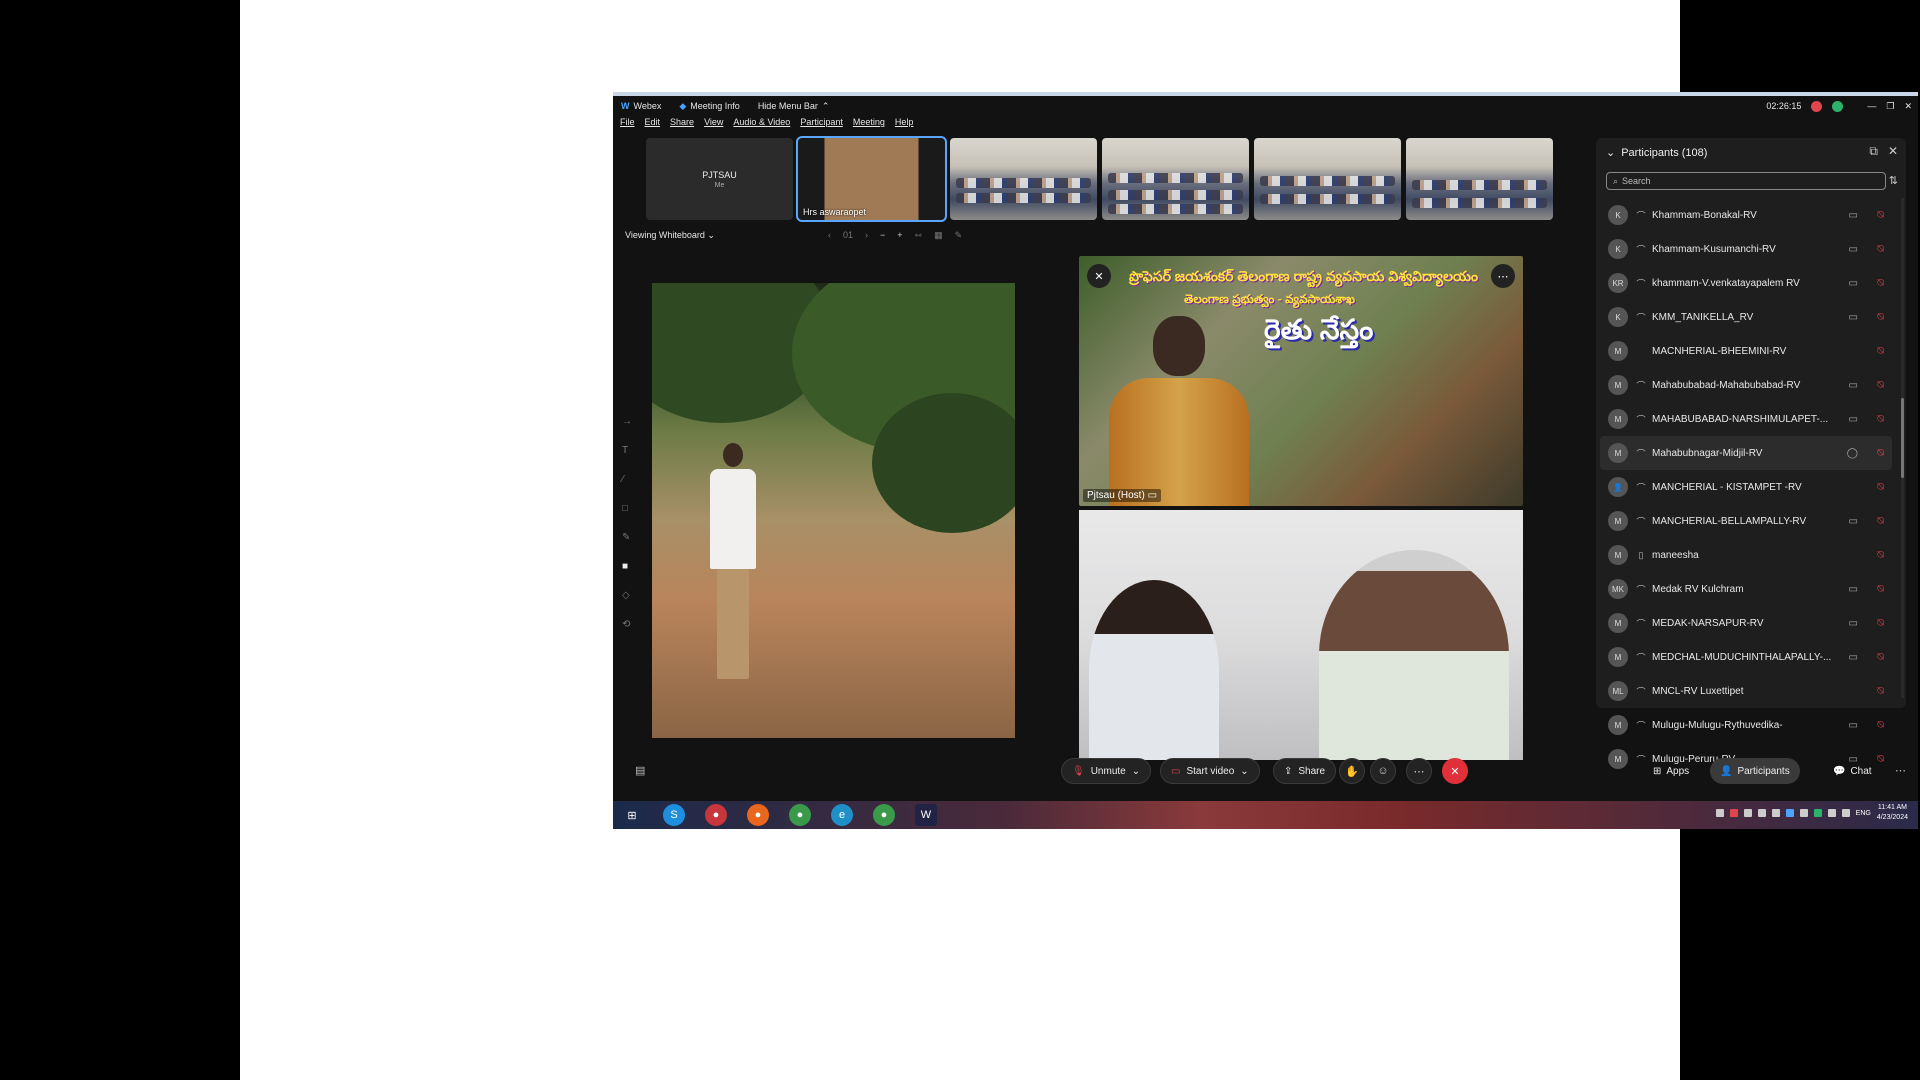 This screenshot has width=1920, height=1080. Describe the element at coordinates (1746, 657) in the screenshot. I see `participant-row: M ⌒ MEDCHAL-MUDUCHINTHALAPALLY-... ▭ ⍉` at that location.